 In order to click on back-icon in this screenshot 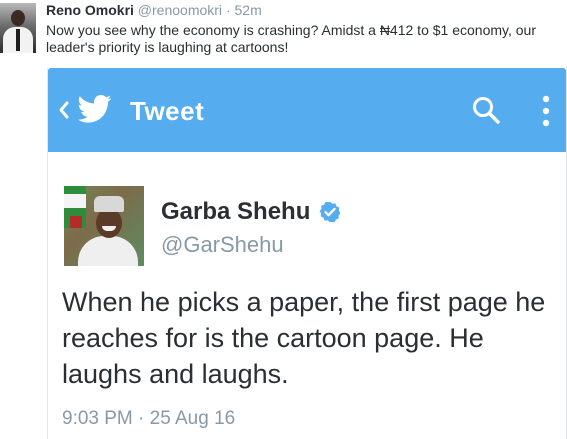, I will do `click(64, 110)`.